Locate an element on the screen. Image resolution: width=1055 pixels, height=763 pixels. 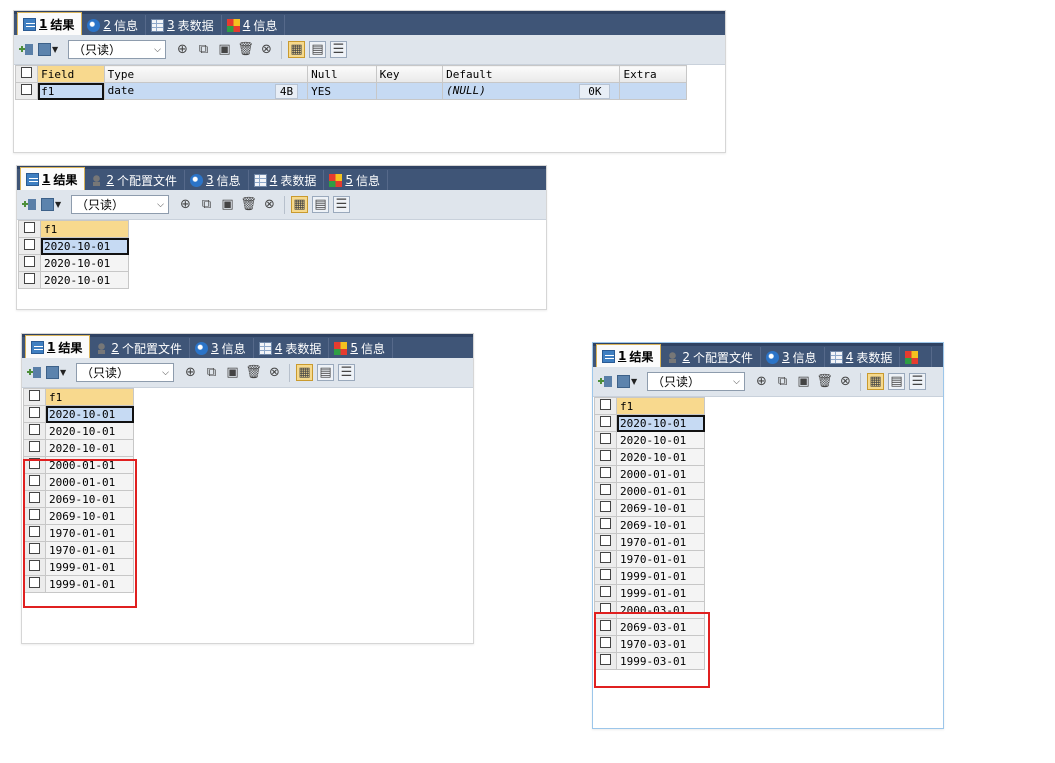
mode-select: （只读） ⌵ is located at coordinates (117, 49).